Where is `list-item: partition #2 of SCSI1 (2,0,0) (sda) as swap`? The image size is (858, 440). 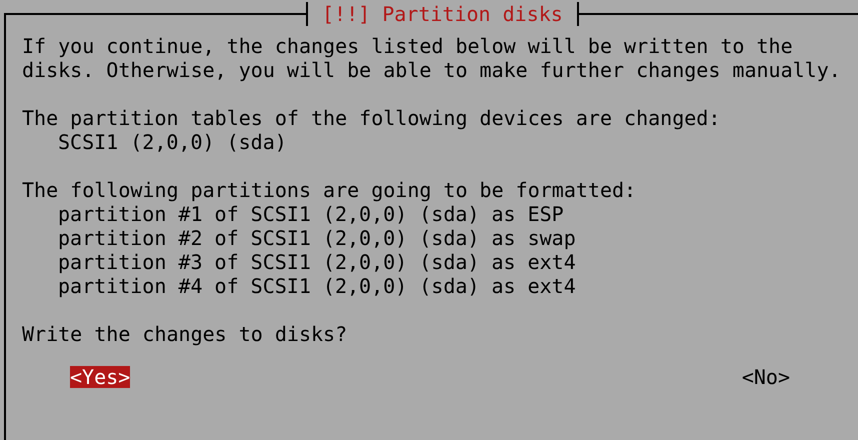 list-item: partition #2 of SCSI1 (2,0,0) (sda) as swap is located at coordinates (317, 238).